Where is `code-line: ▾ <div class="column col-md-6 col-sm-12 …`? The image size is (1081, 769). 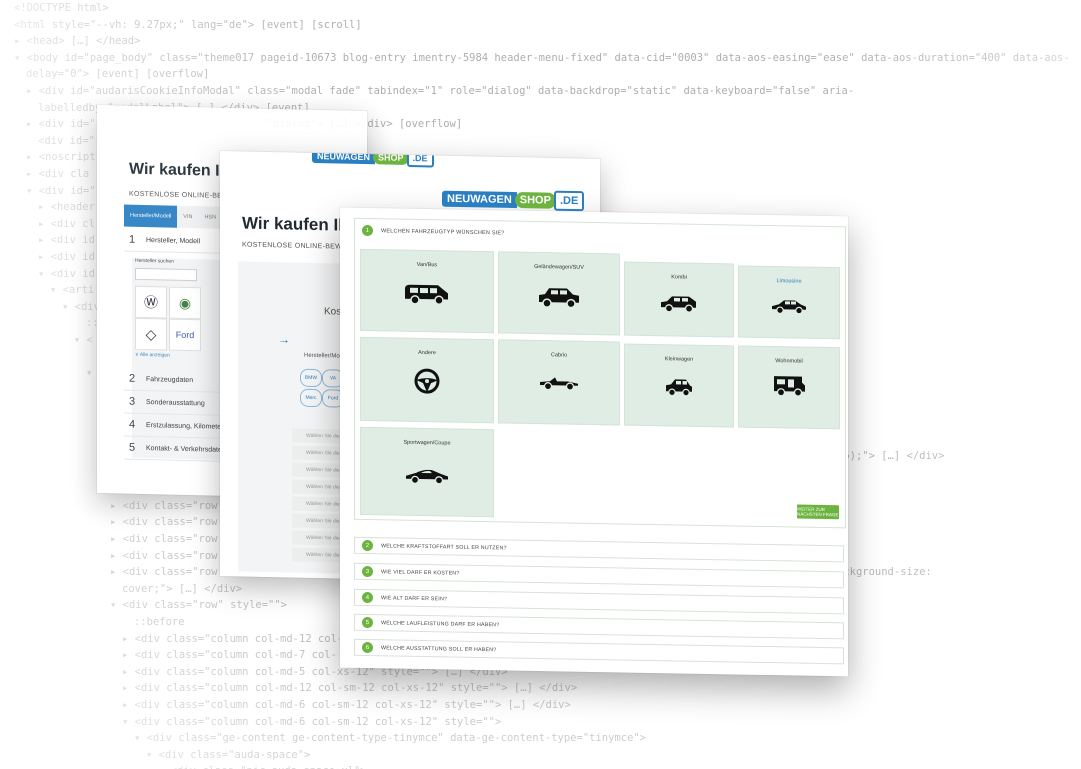
code-line: ▾ <div class="column col-md-6 col-sm-12 … is located at coordinates (312, 721).